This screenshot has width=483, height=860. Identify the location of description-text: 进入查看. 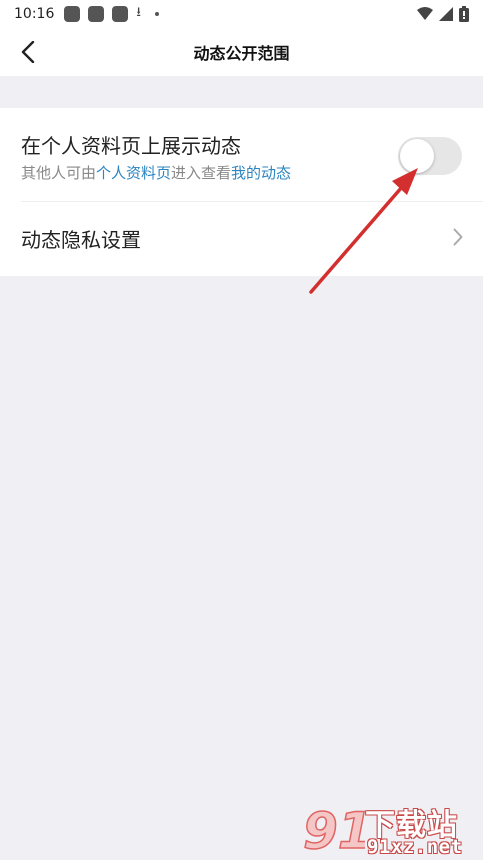
(201, 173).